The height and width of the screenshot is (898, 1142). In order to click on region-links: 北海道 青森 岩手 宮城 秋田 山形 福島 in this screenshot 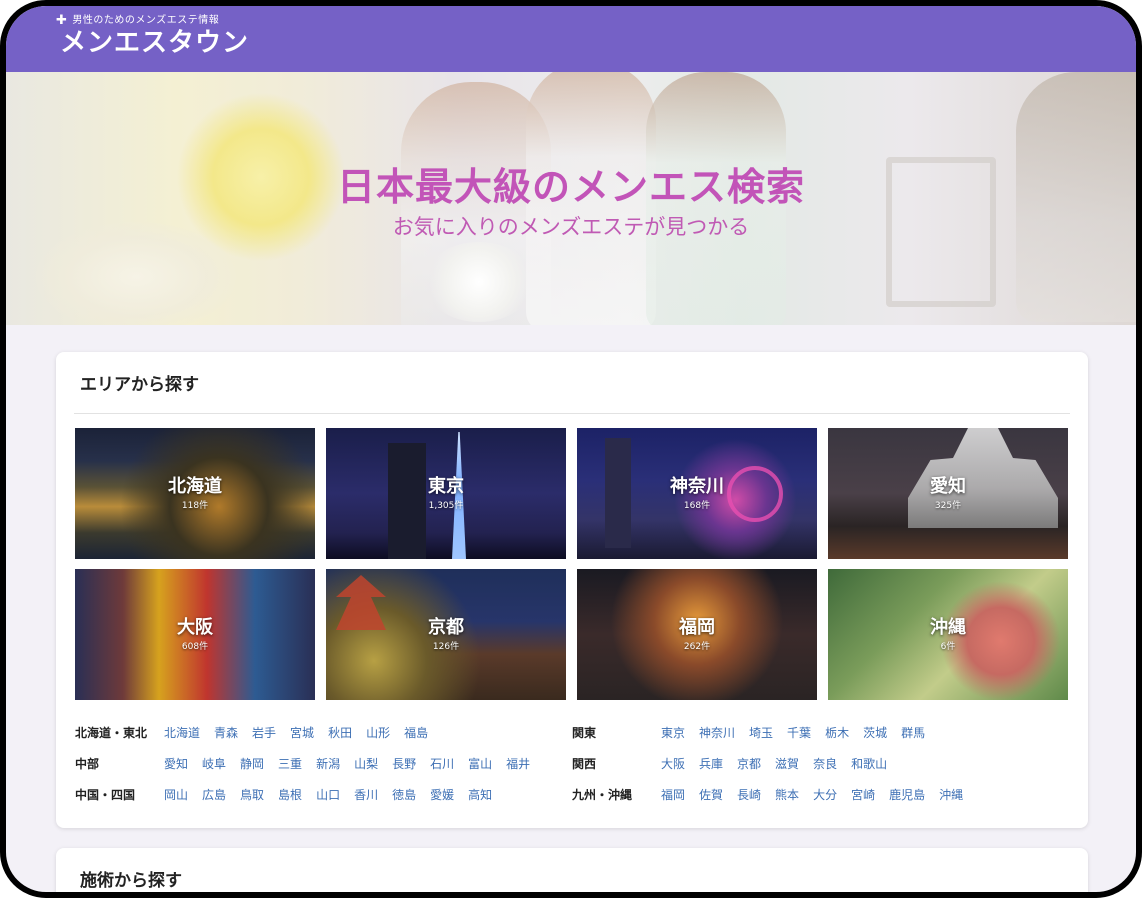, I will do `click(296, 732)`.